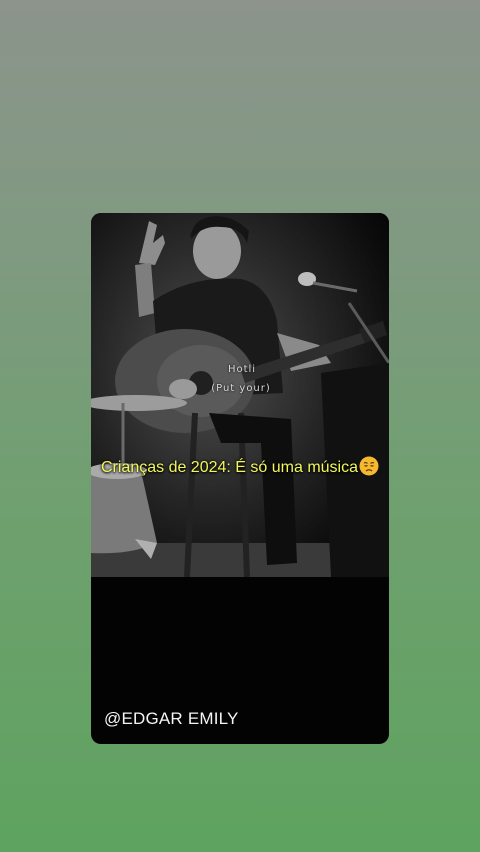  What do you see at coordinates (229, 467) in the screenshot?
I see `caption-text: Crianças de 2024: É só uma música` at bounding box center [229, 467].